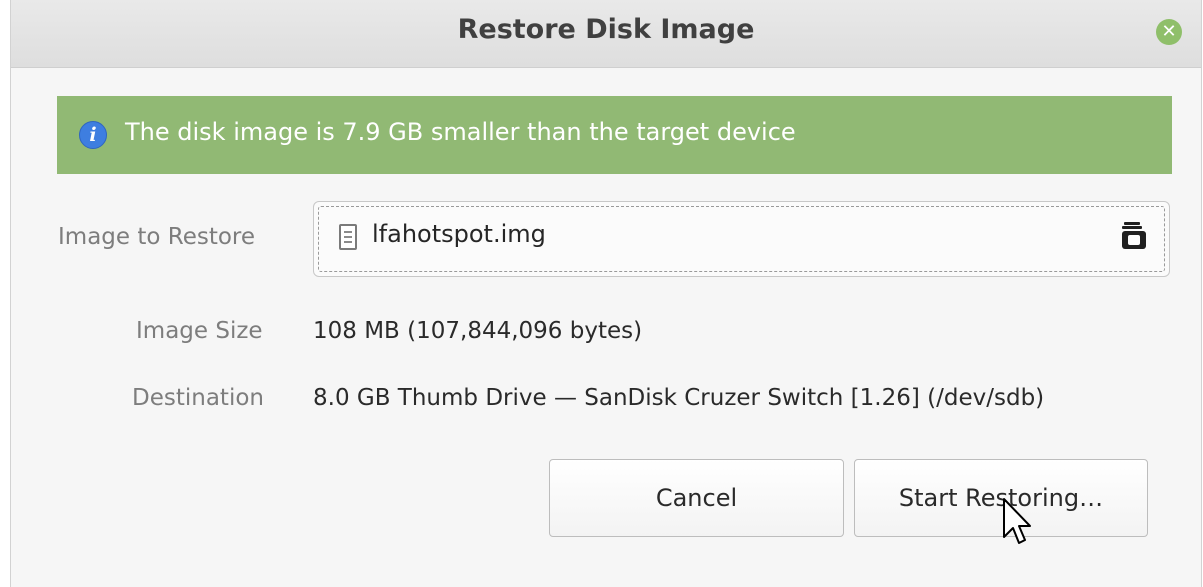 The width and height of the screenshot is (1203, 587). What do you see at coordinates (1017, 521) in the screenshot?
I see `mouse-pointer-icon` at bounding box center [1017, 521].